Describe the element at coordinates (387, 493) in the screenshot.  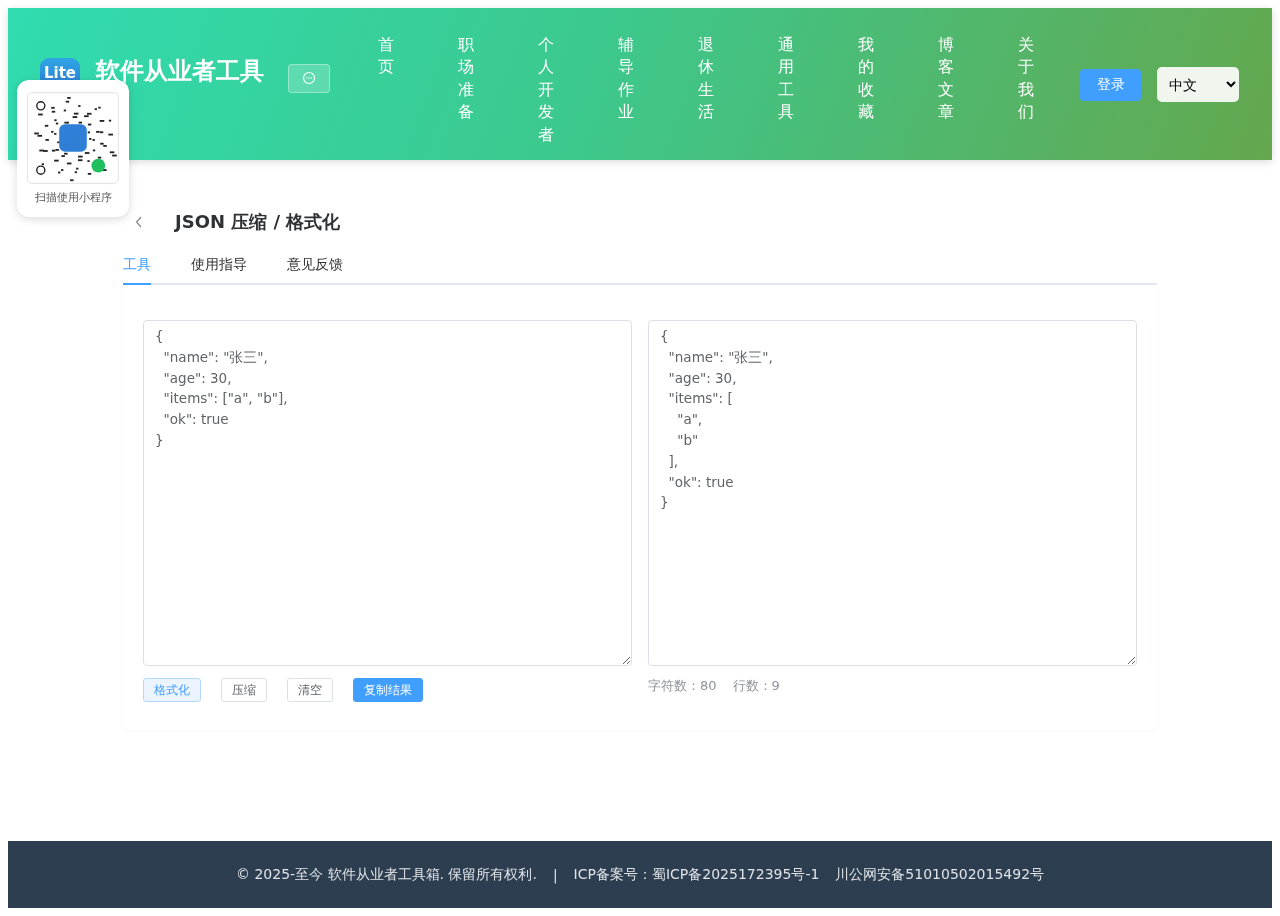
I see `json-input-field: { "name": "张三", "age": 30, "items": ["a", "b"], "ok": true }` at that location.